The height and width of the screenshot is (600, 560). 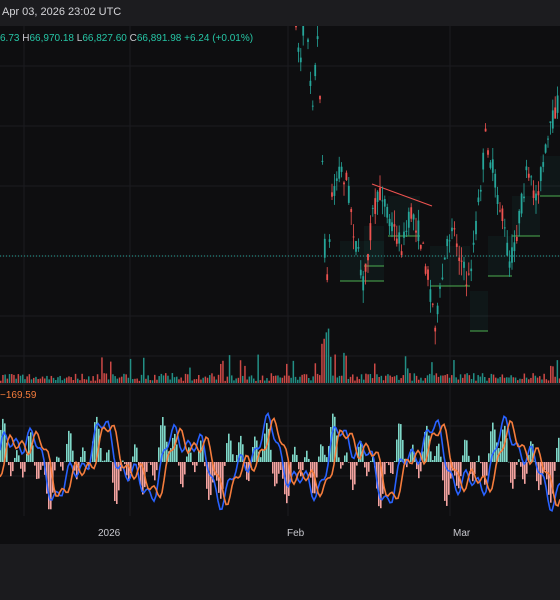 What do you see at coordinates (18, 395) in the screenshot?
I see `macd-value-label: −169.59` at bounding box center [18, 395].